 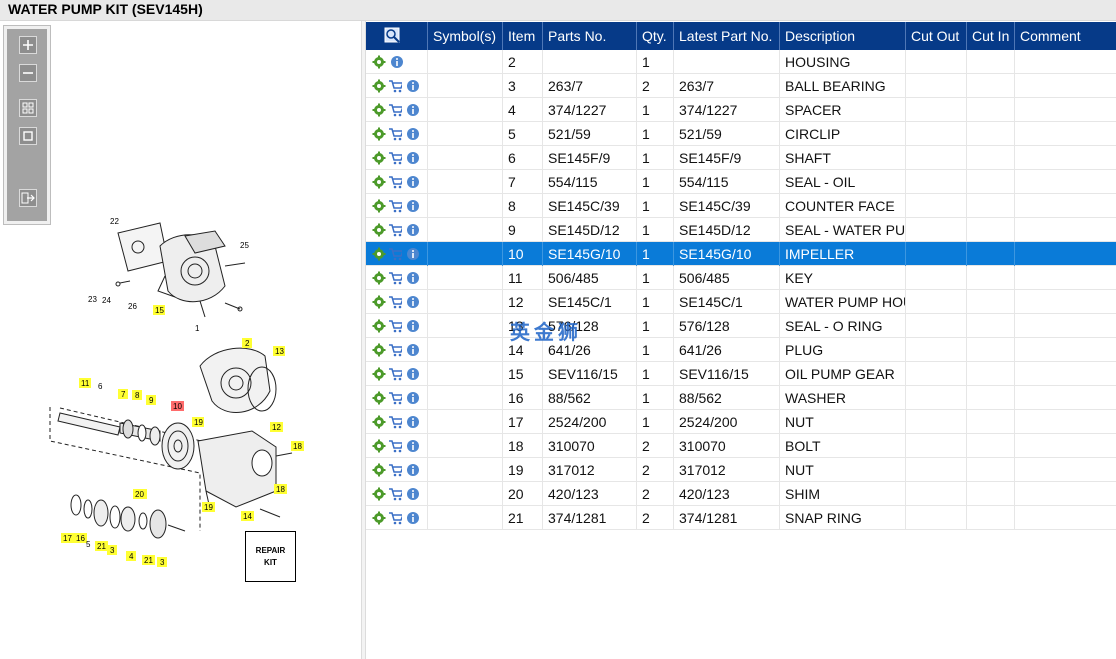 I want to click on zoom-out-button, so click(x=28, y=73).